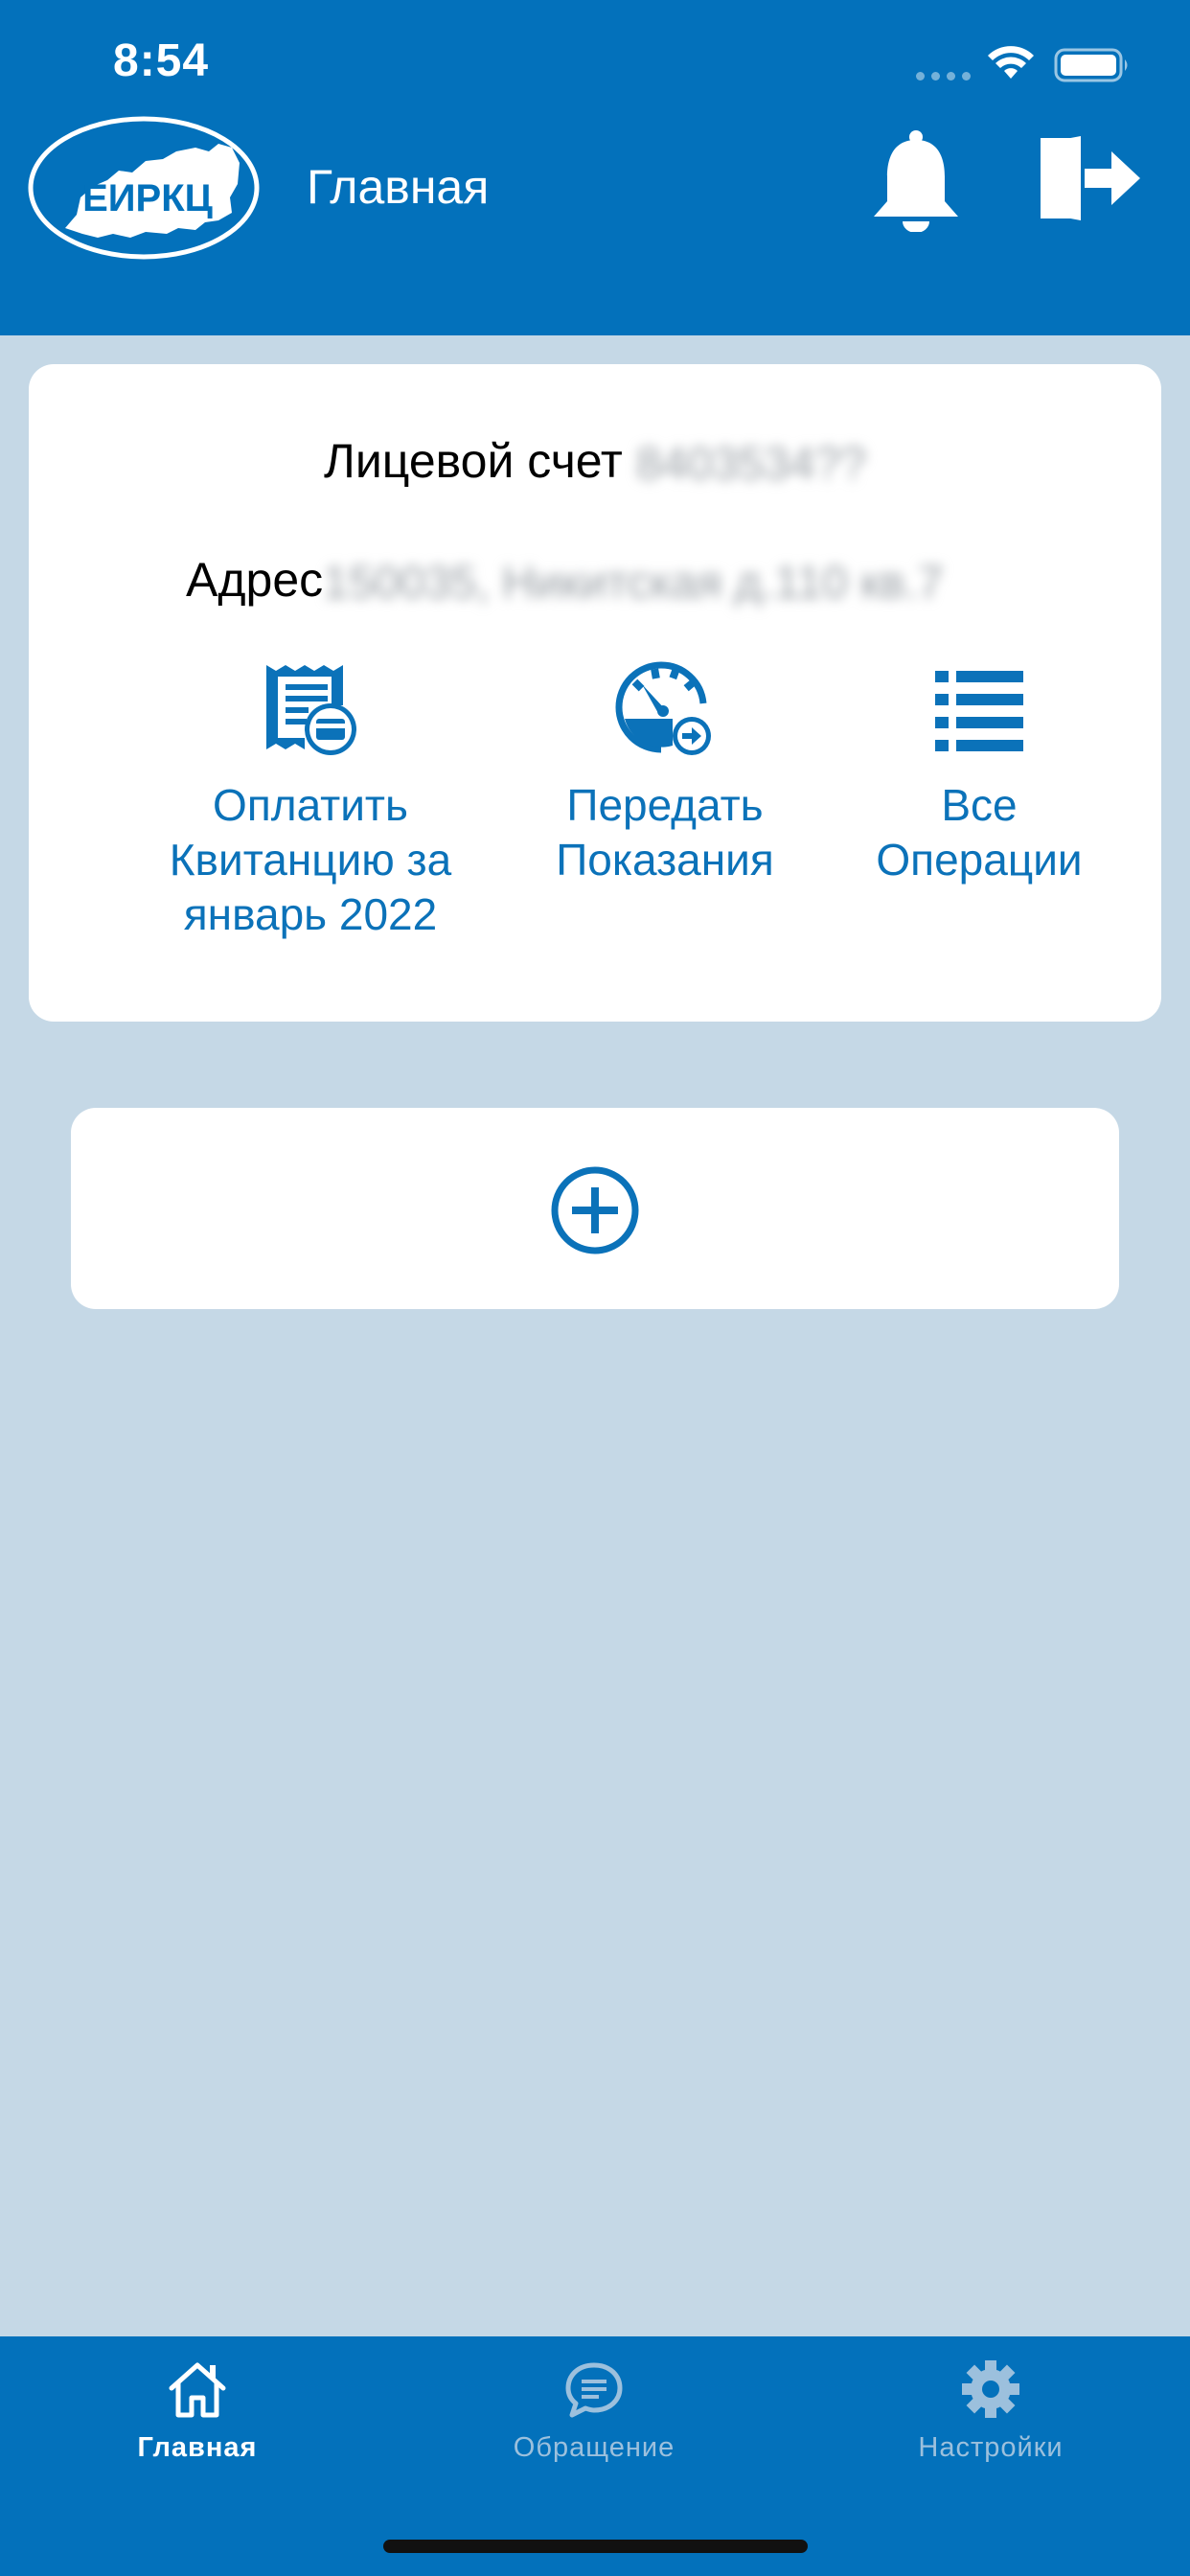  I want to click on tab-settings: Настройки, so click(990, 2411).